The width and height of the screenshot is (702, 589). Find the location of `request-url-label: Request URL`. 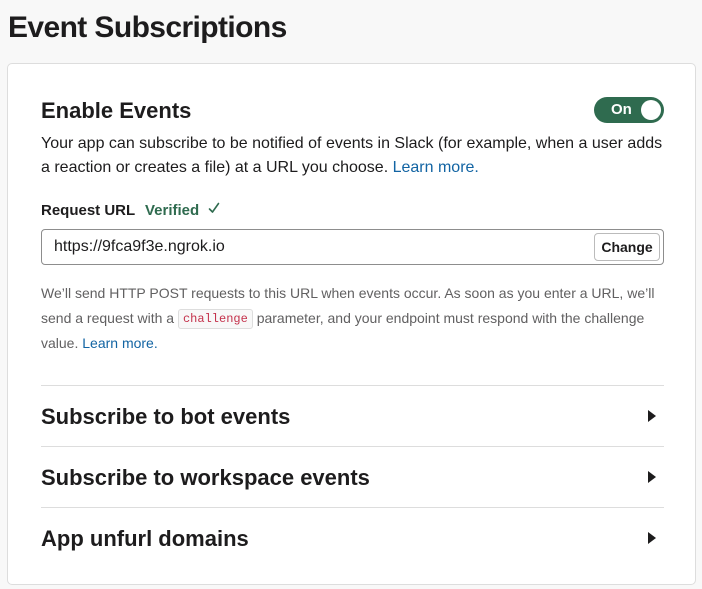

request-url-label: Request URL is located at coordinates (88, 210).